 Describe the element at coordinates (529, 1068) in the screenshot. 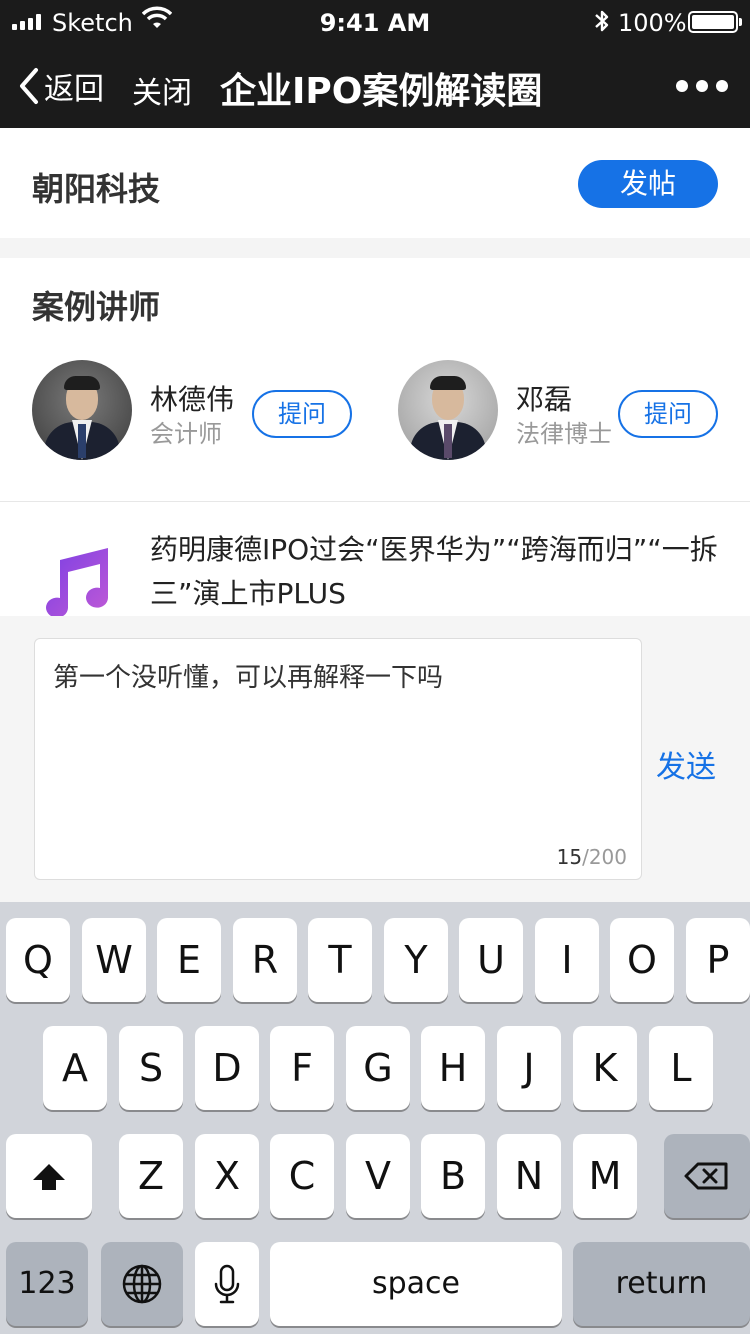

I see `key-j: J` at that location.